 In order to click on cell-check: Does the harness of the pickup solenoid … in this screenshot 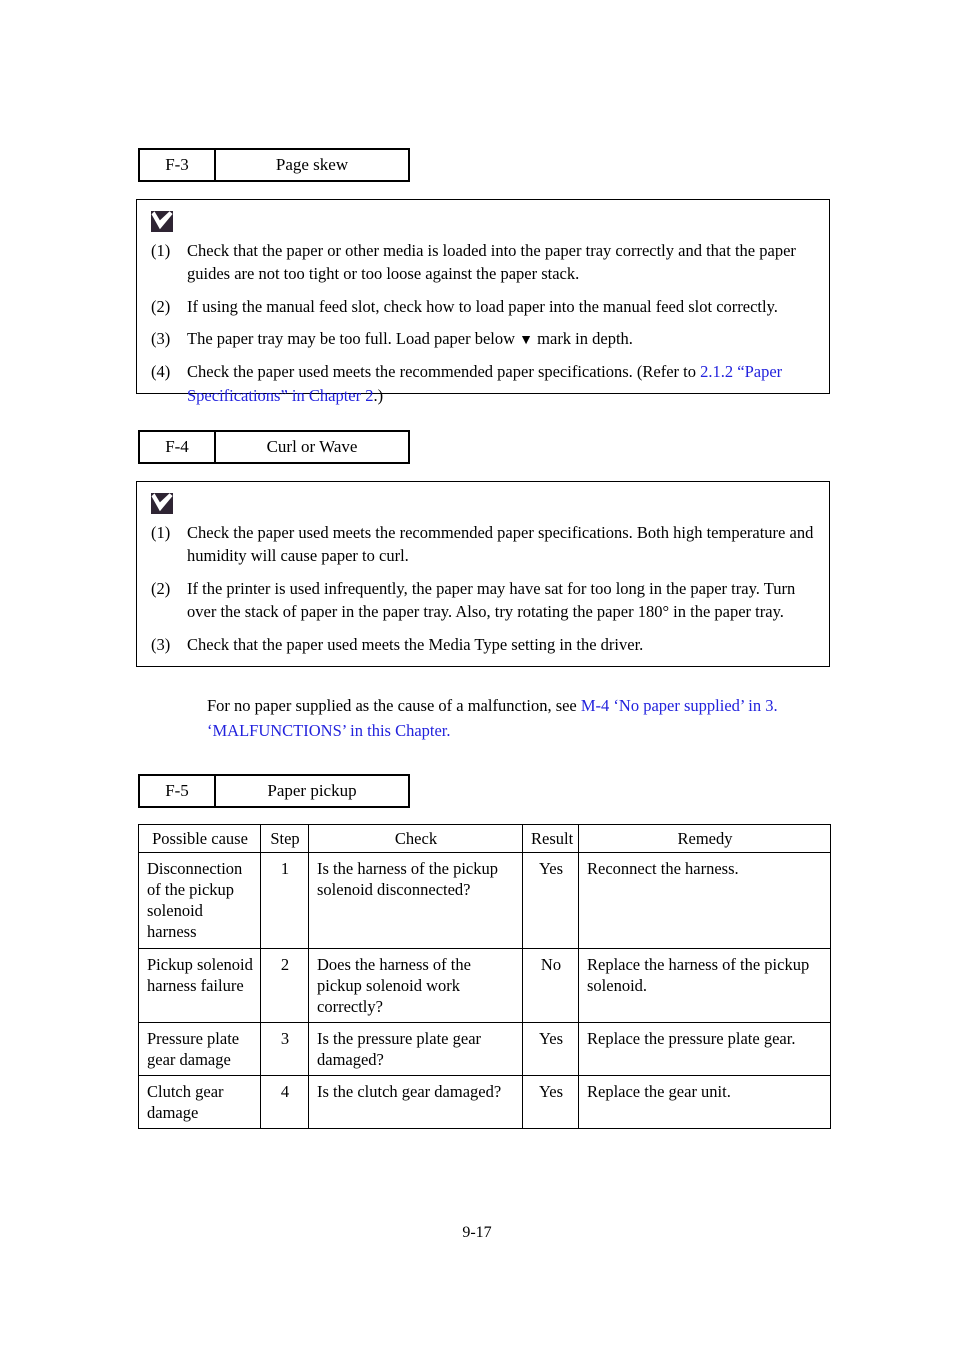, I will do `click(415, 985)`.